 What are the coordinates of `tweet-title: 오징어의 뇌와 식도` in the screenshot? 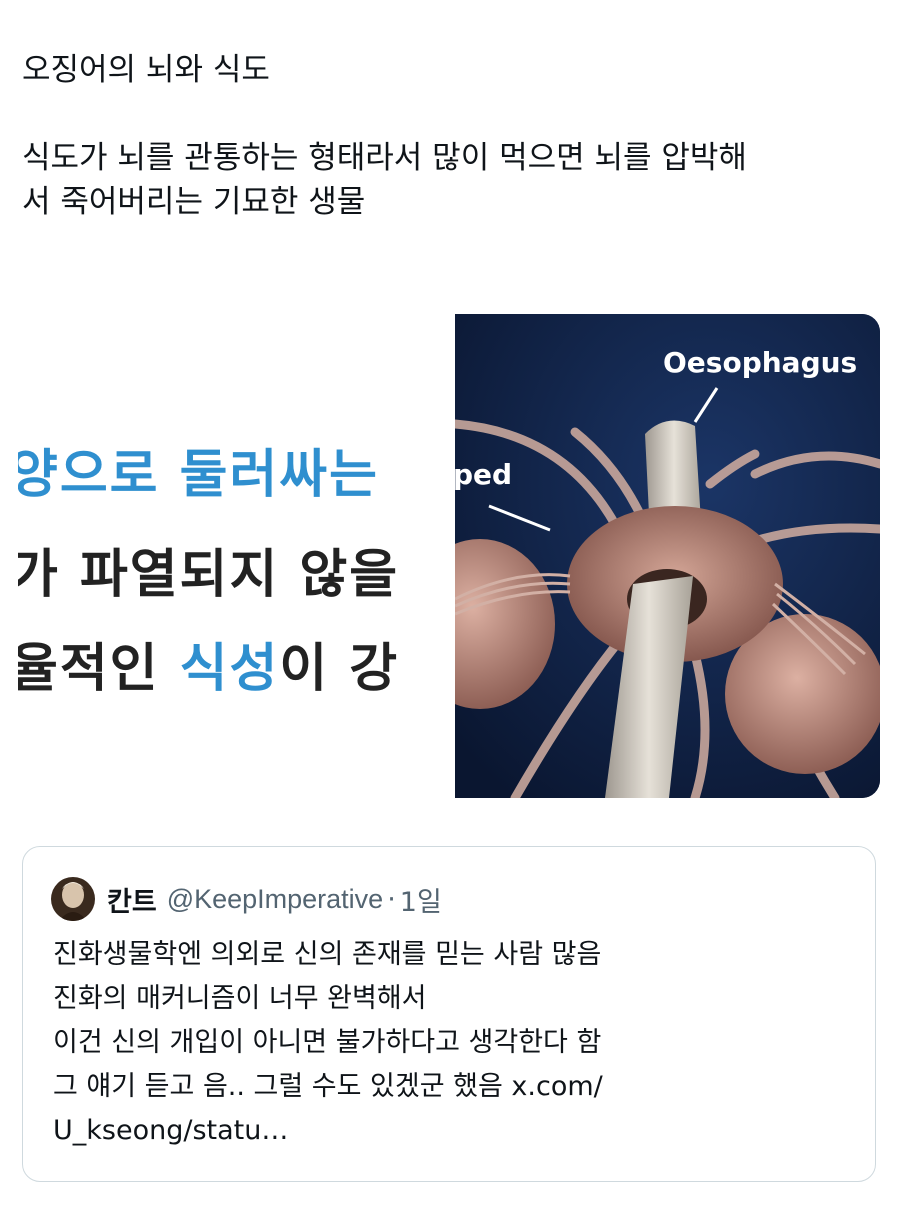 It's located at (146, 70).